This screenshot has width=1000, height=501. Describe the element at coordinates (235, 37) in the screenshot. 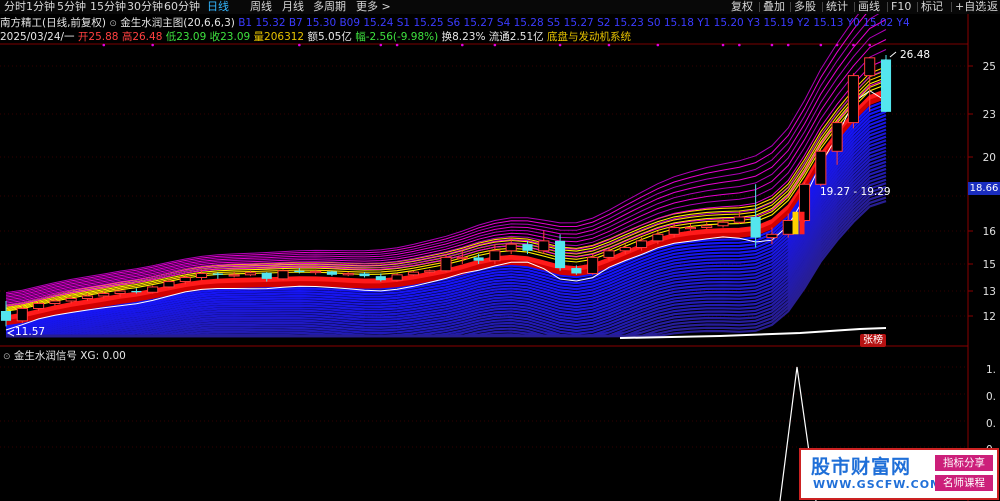

I see `close-value: 23.09` at that location.